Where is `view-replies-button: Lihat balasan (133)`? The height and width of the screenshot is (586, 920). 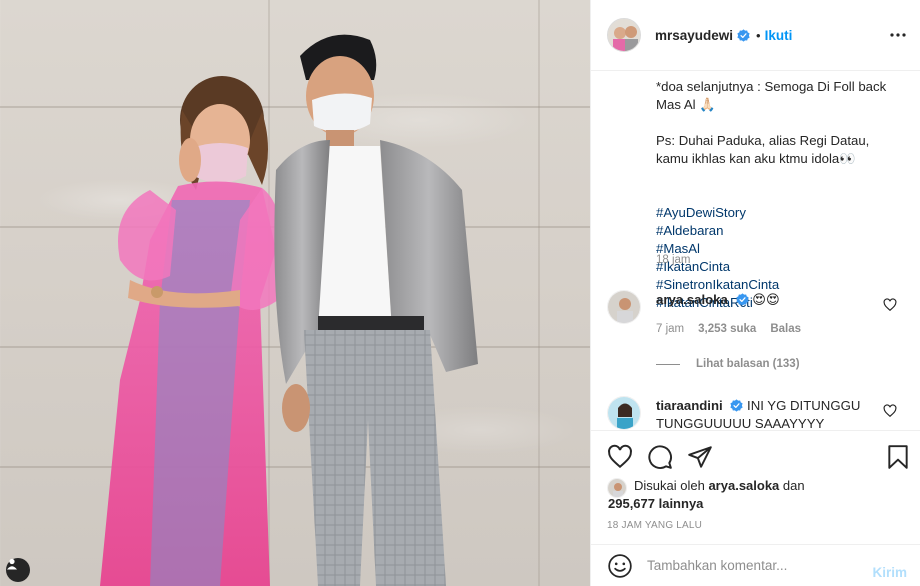
view-replies-button: Lihat balasan (133) is located at coordinates (728, 364).